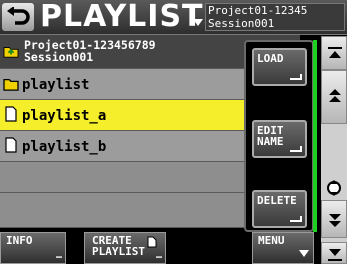 This screenshot has width=347, height=264. I want to click on project-name: Project01-12345, so click(258, 10).